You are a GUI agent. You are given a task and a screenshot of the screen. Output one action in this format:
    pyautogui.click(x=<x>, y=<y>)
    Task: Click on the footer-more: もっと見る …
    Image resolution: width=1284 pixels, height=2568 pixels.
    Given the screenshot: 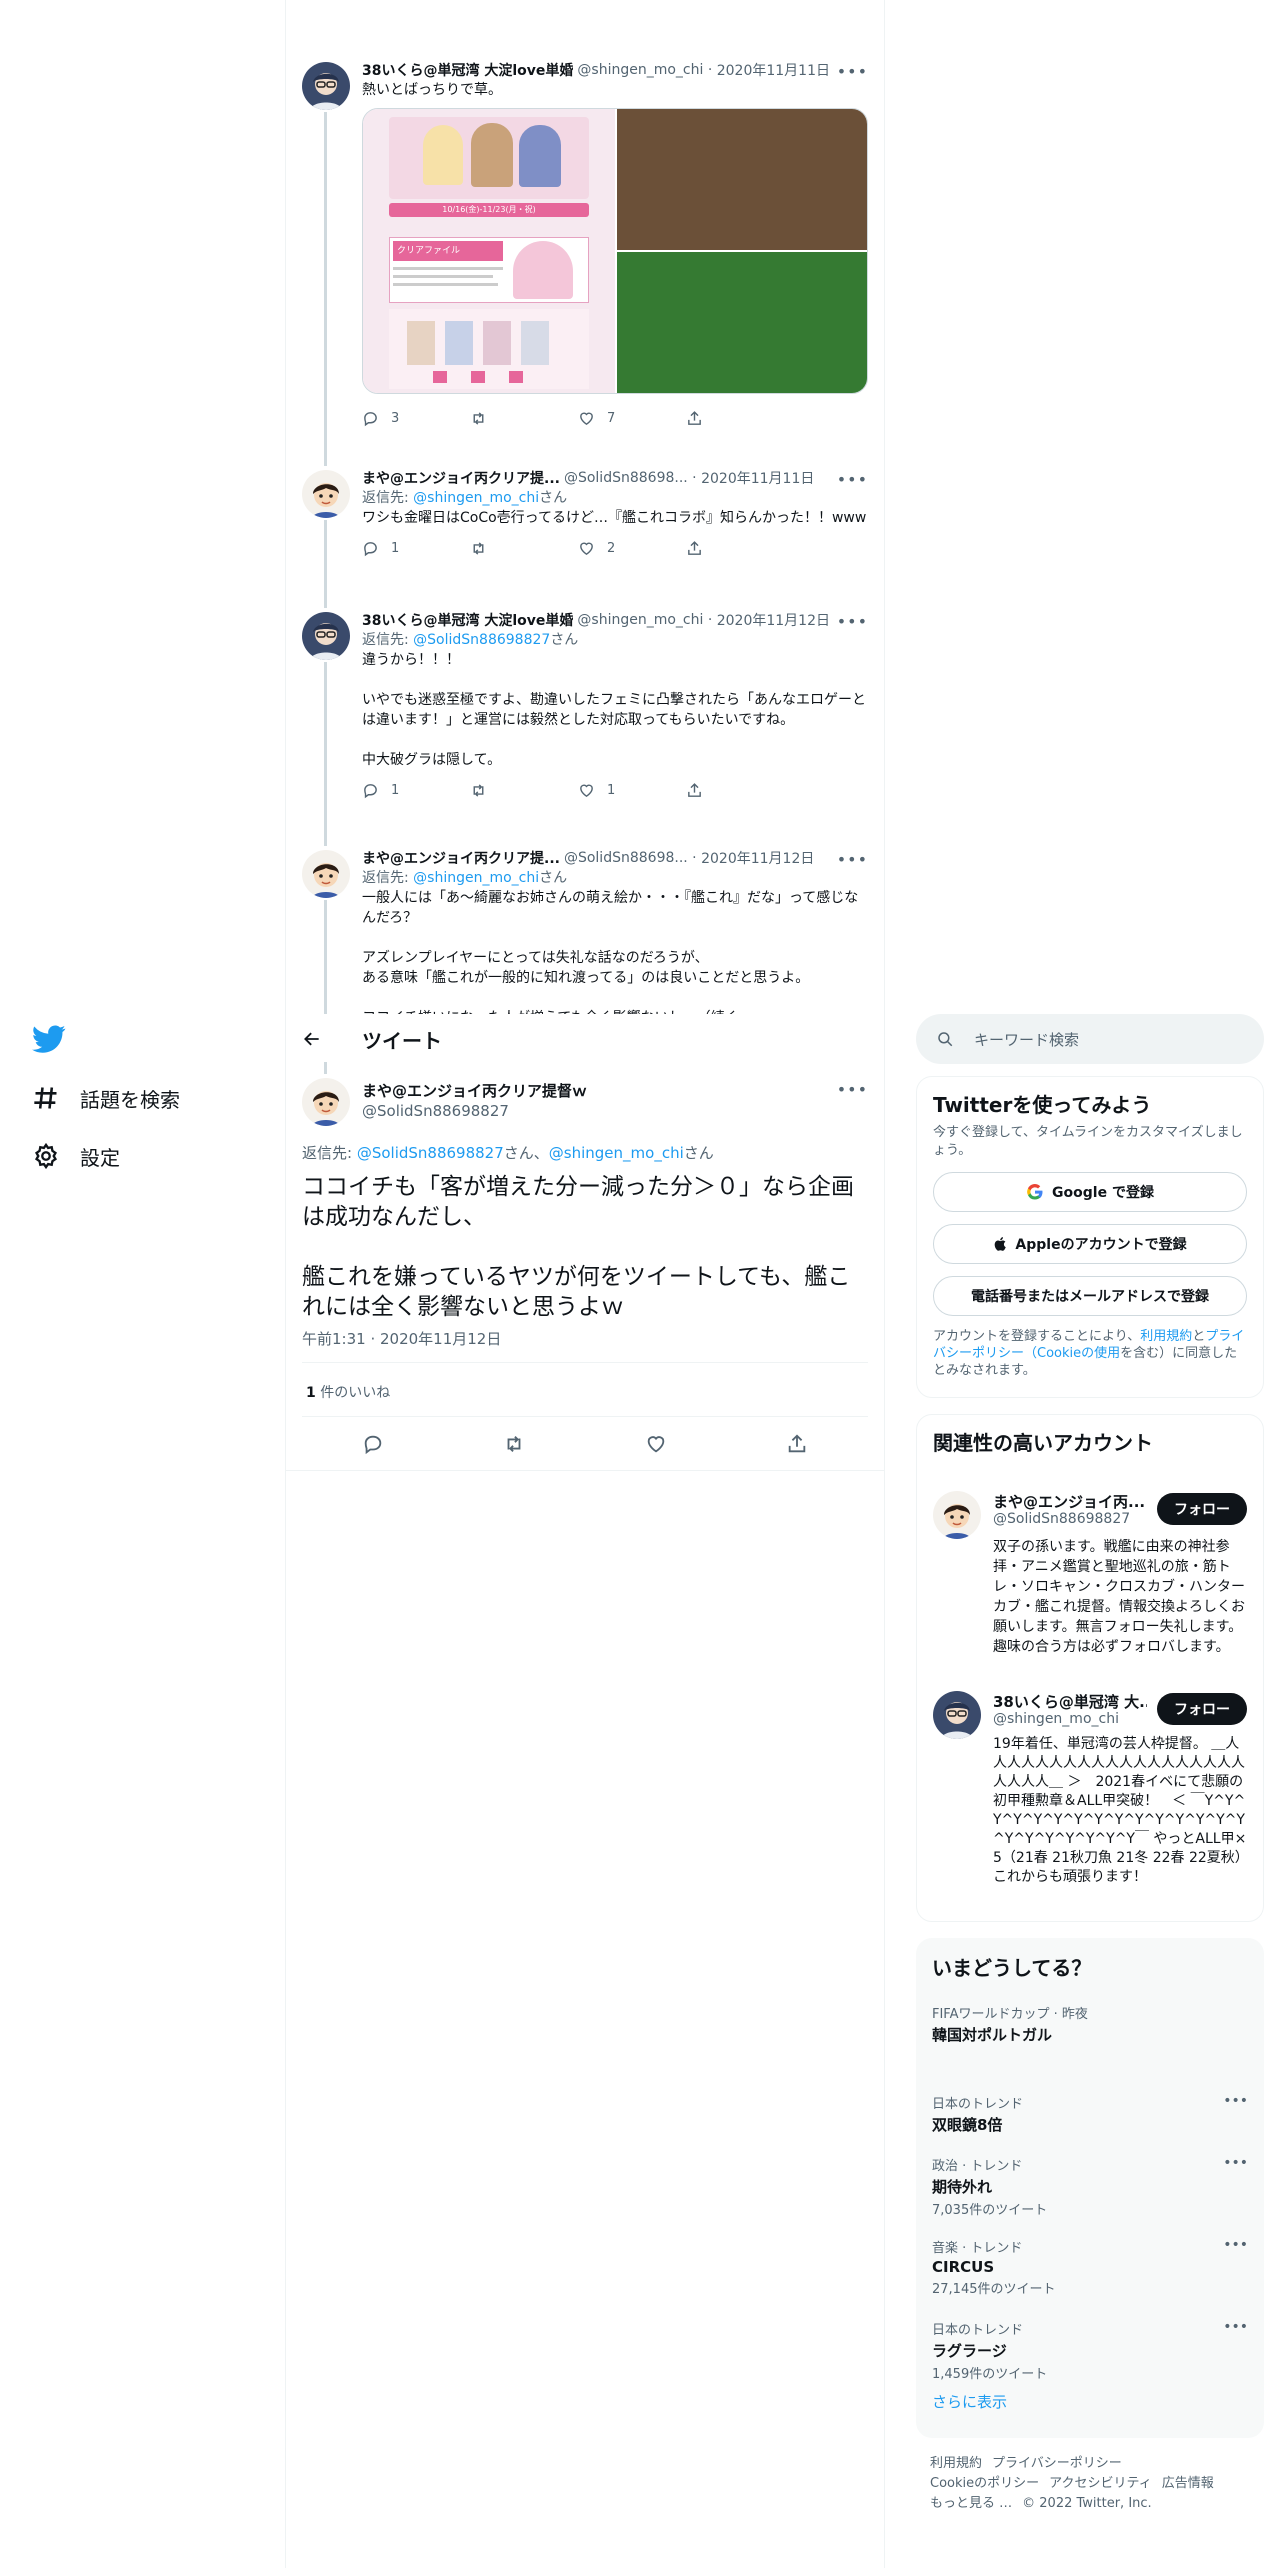 What is the action you would take?
    pyautogui.click(x=971, y=2503)
    